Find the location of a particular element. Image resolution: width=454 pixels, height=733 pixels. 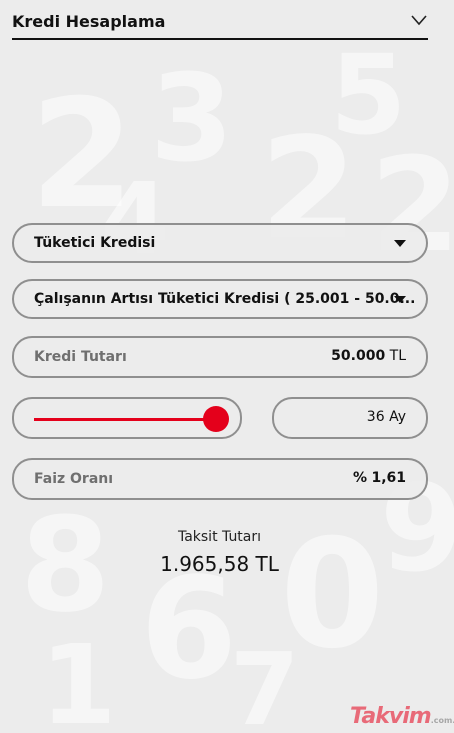

loan-type-select: Tüketici Kredisi is located at coordinates (220, 243).